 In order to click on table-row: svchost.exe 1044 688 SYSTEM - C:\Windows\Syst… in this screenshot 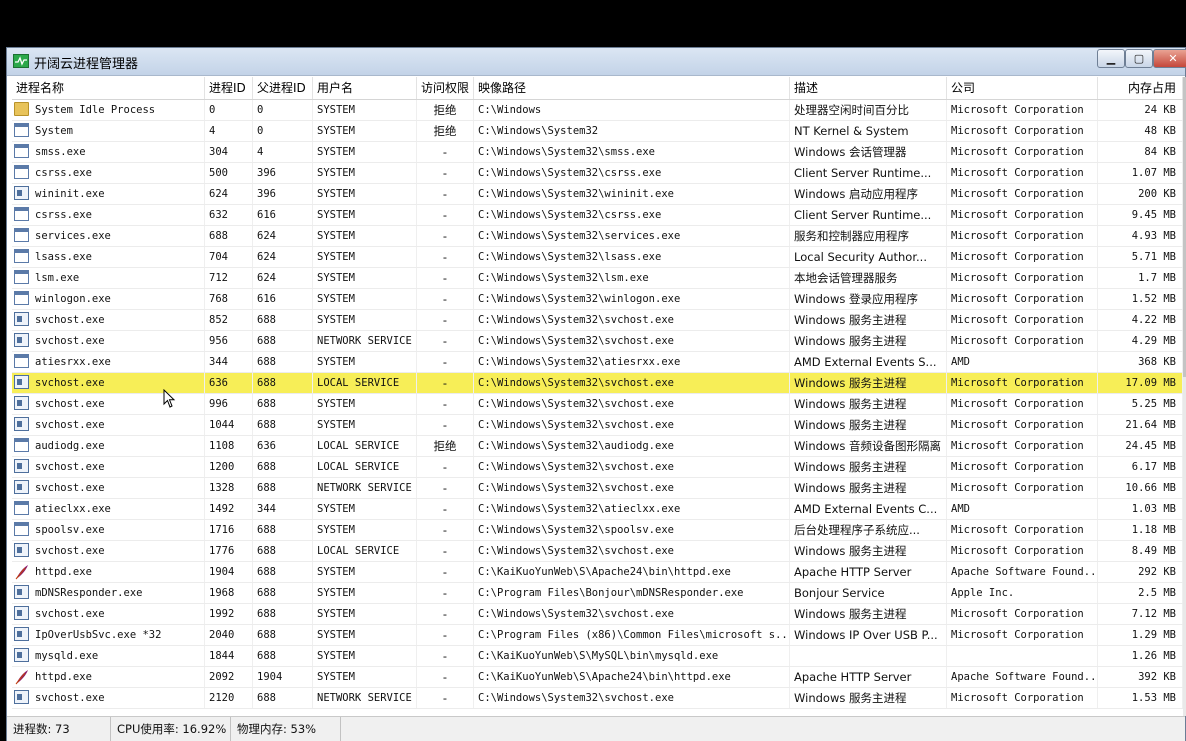, I will do `click(597, 425)`.